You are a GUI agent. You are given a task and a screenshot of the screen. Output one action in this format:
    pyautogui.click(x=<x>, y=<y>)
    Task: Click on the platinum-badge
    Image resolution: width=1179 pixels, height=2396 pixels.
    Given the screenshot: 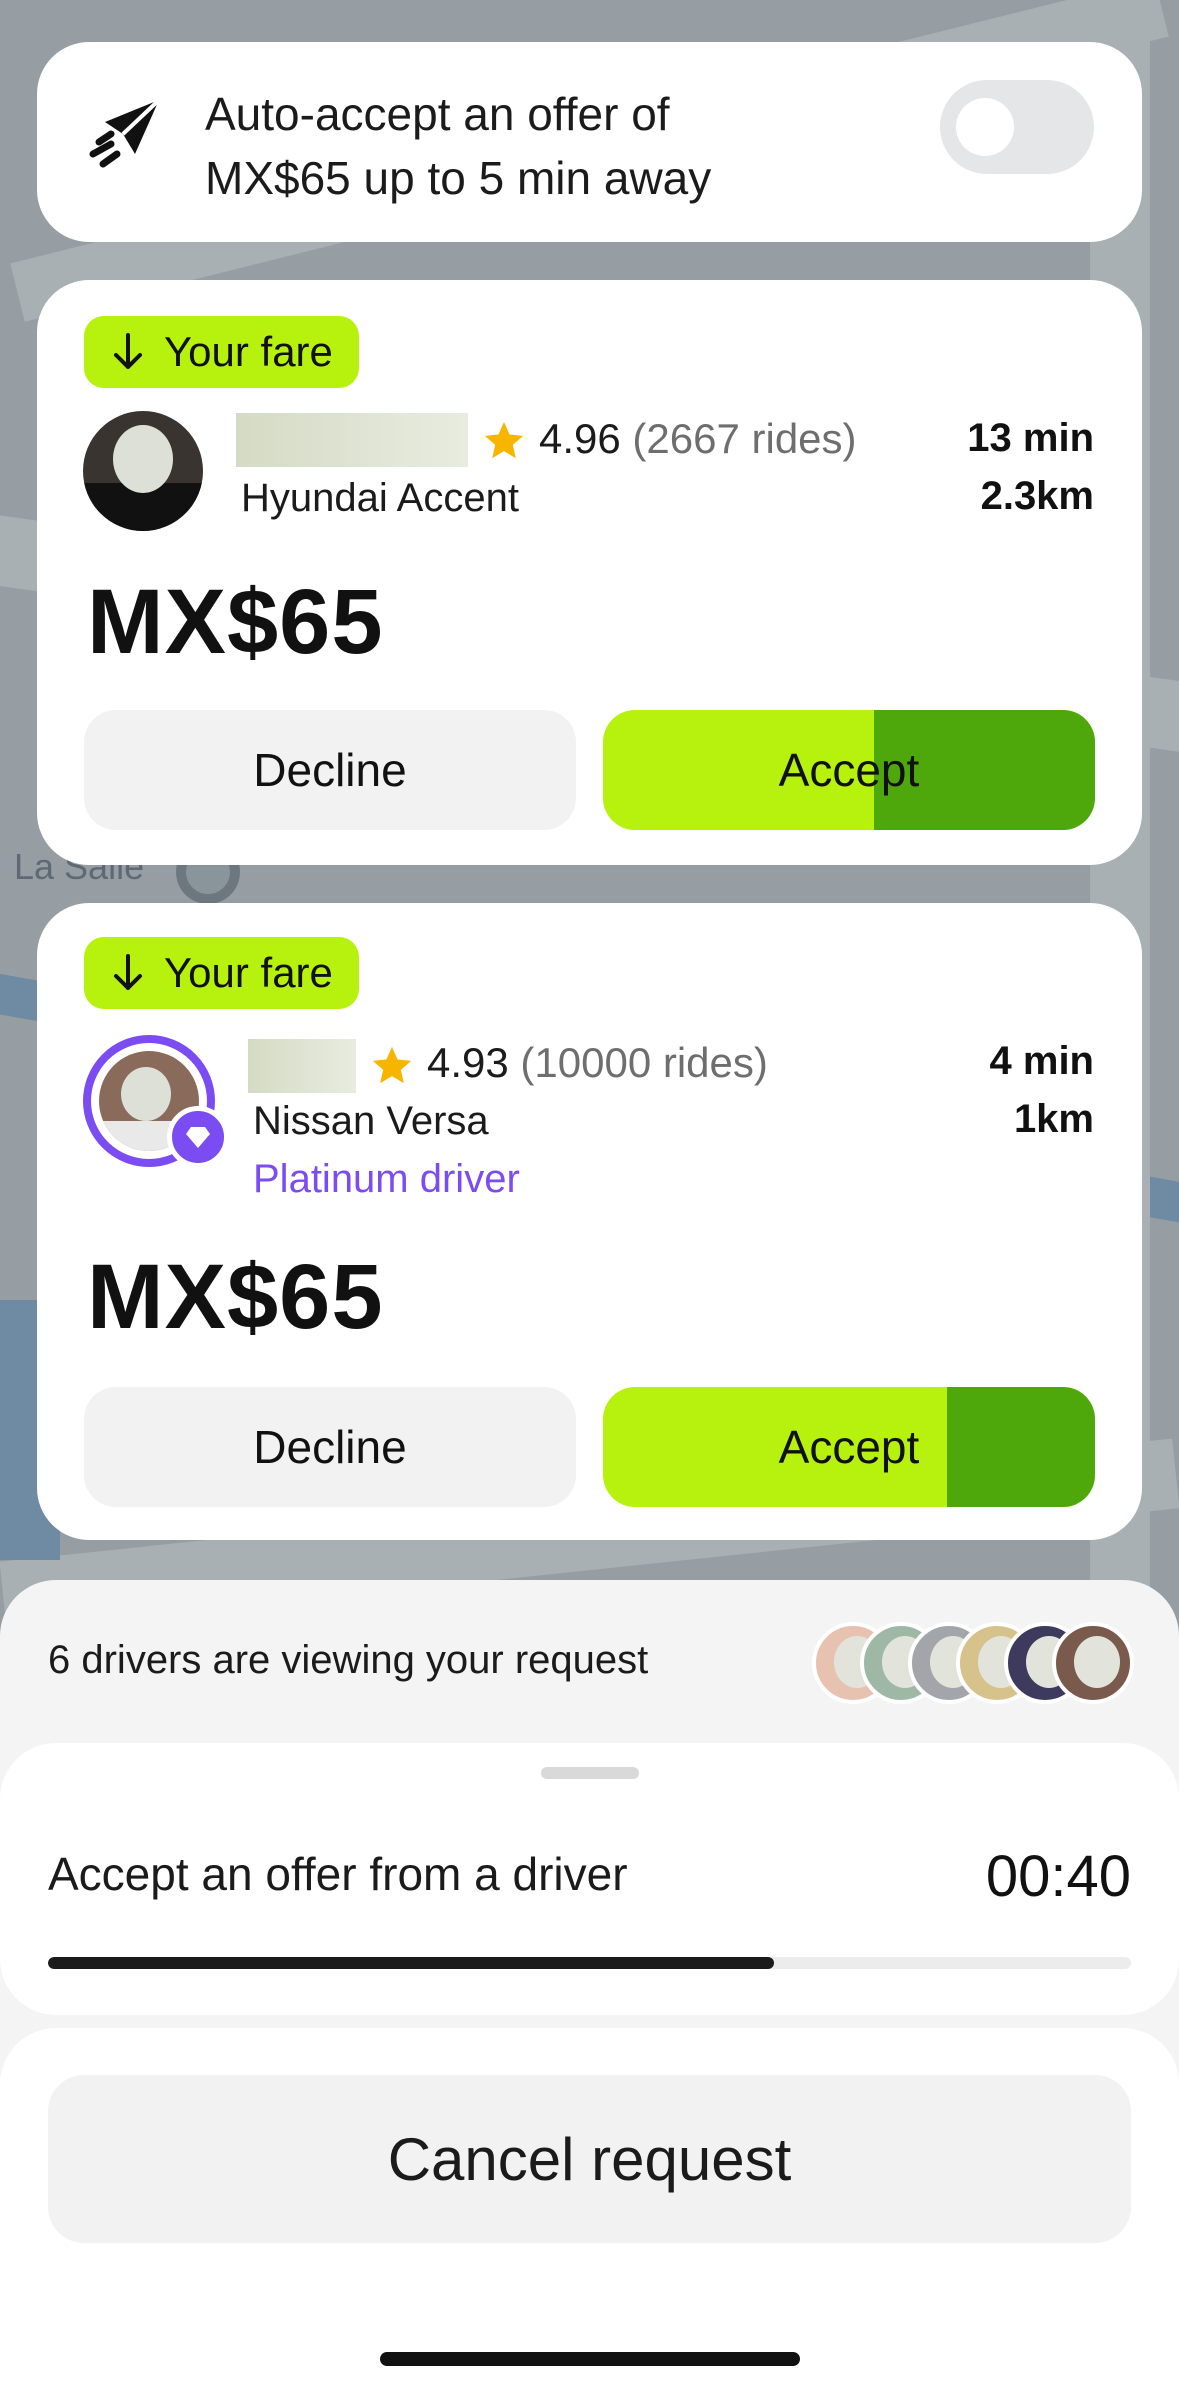 What is the action you would take?
    pyautogui.click(x=198, y=1137)
    